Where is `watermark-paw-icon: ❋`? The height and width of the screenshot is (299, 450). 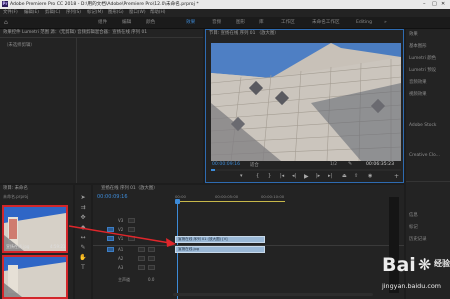 watermark-paw-icon: ❋ is located at coordinates (425, 264).